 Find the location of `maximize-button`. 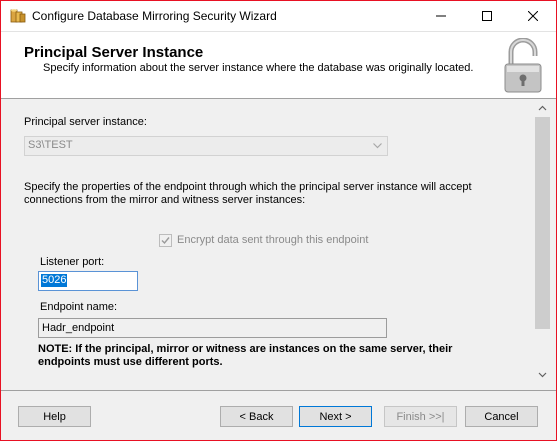

maximize-button is located at coordinates (487, 16).